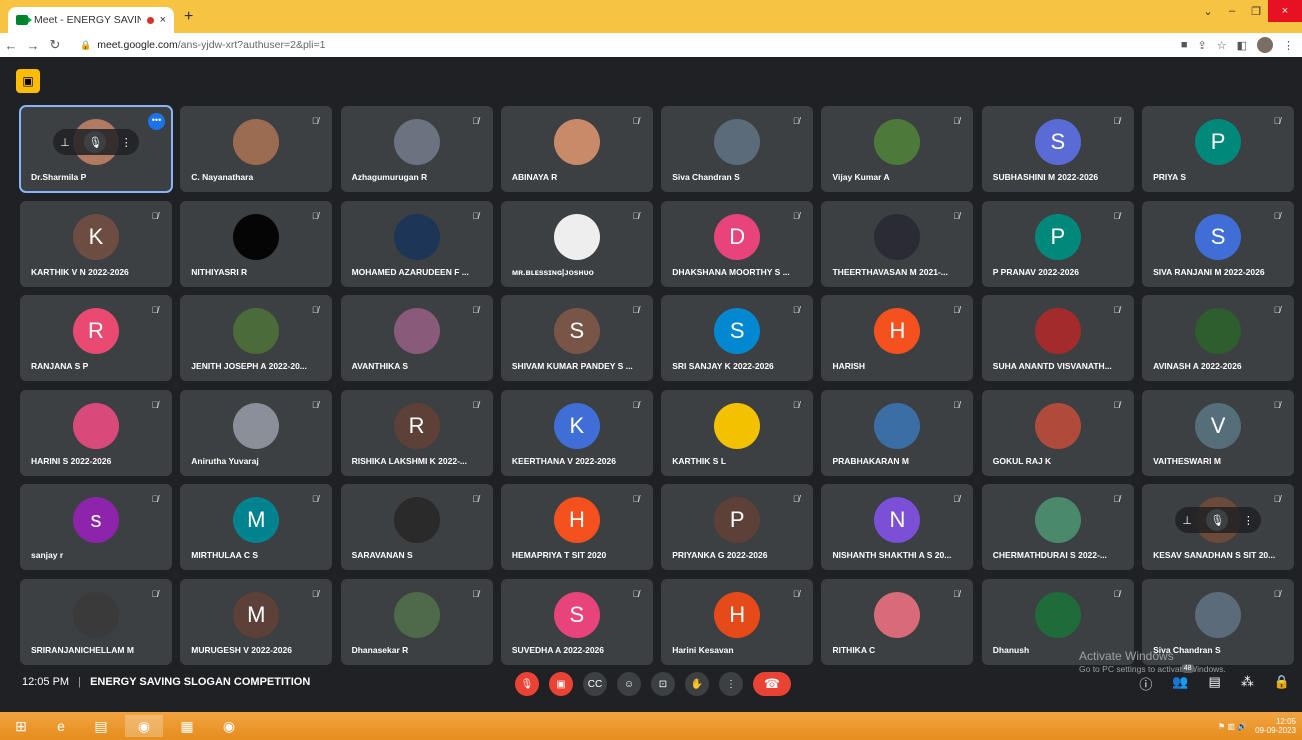  What do you see at coordinates (576, 621) in the screenshot?
I see `participant-tile: S 🎙̸ SUVEDHA A 2022-2026` at bounding box center [576, 621].